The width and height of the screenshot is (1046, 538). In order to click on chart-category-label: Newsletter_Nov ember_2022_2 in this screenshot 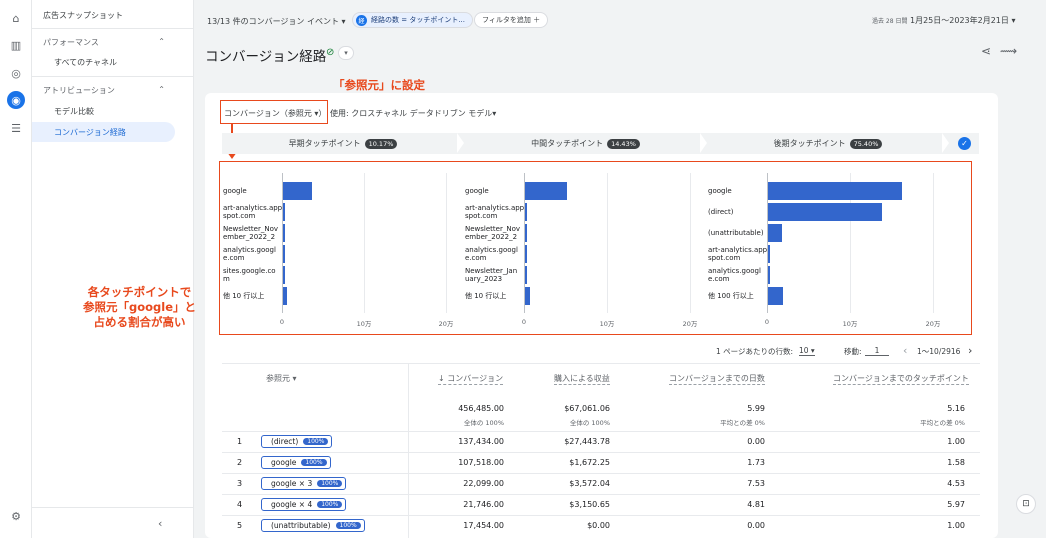, I will do `click(493, 233)`.